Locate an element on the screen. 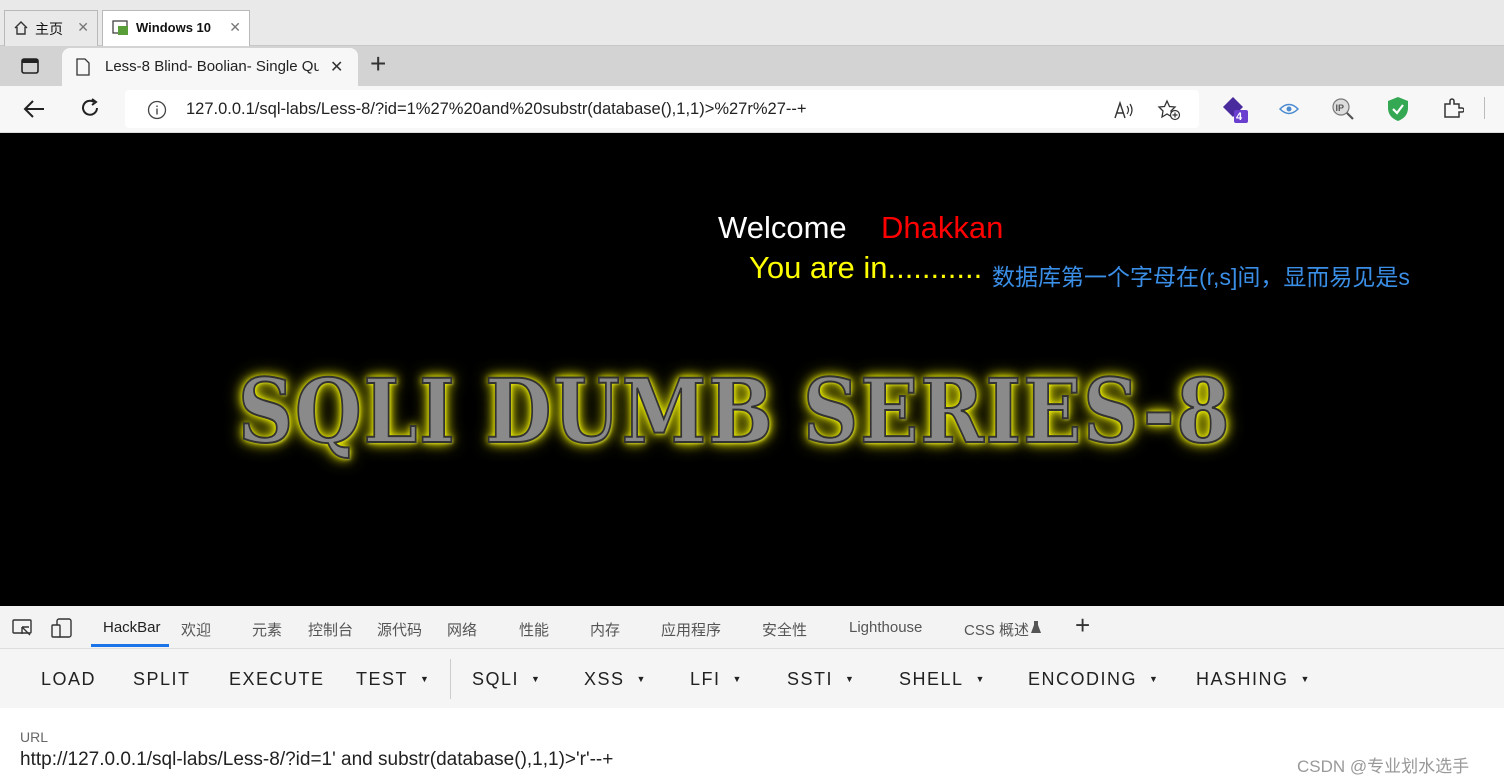  vm-tab-home-label: 主页 is located at coordinates (49, 29).